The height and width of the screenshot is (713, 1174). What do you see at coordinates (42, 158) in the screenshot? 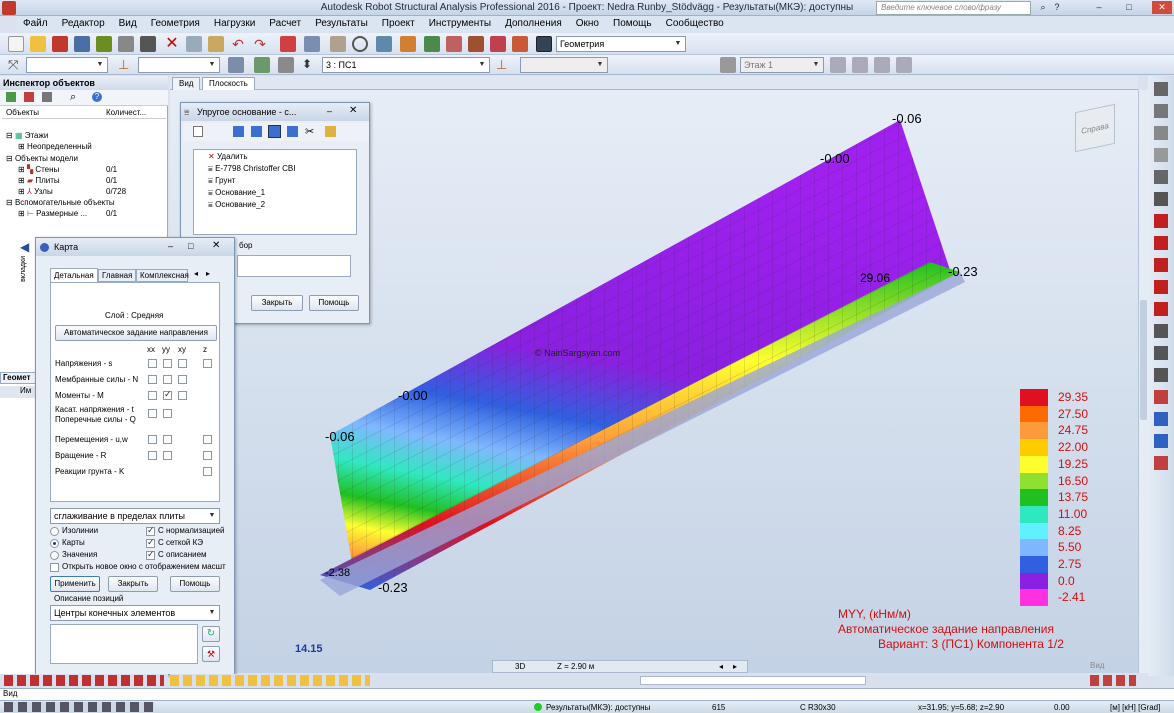
I see `tree-item-model-objects: ⊟ Объекты модели` at bounding box center [42, 158].